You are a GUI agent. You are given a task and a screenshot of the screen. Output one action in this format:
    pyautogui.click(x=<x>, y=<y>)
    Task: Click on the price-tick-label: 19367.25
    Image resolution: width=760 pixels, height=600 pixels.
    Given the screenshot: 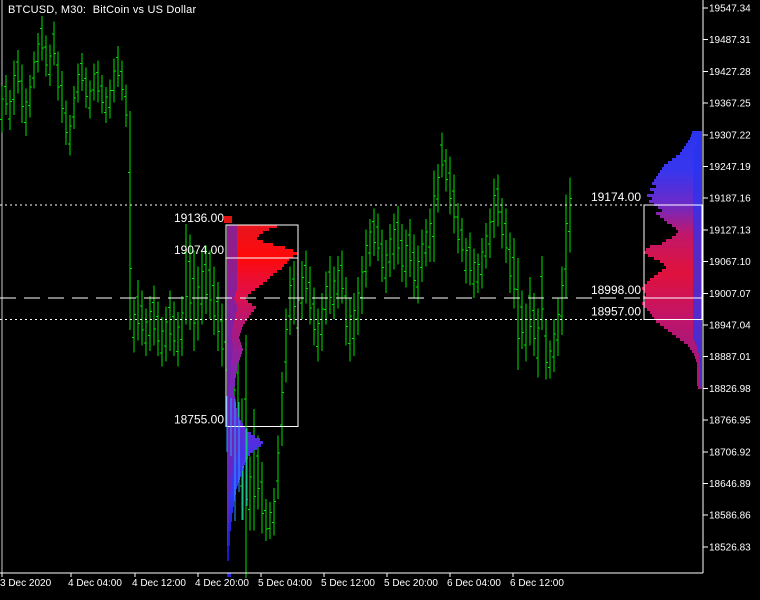 What is the action you would take?
    pyautogui.click(x=730, y=104)
    